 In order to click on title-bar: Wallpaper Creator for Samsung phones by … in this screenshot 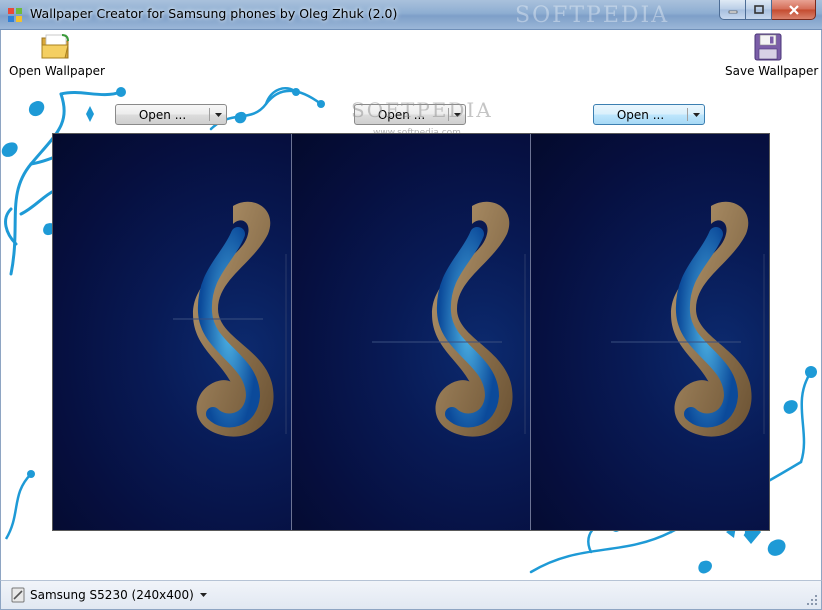, I will do `click(411, 15)`.